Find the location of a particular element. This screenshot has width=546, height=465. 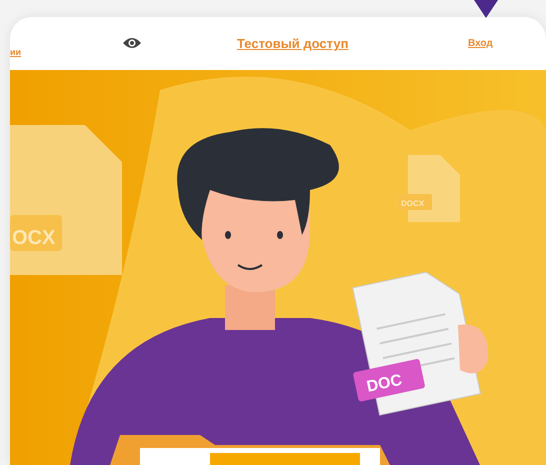

pointer-triangle-icon is located at coordinates (486, 9).